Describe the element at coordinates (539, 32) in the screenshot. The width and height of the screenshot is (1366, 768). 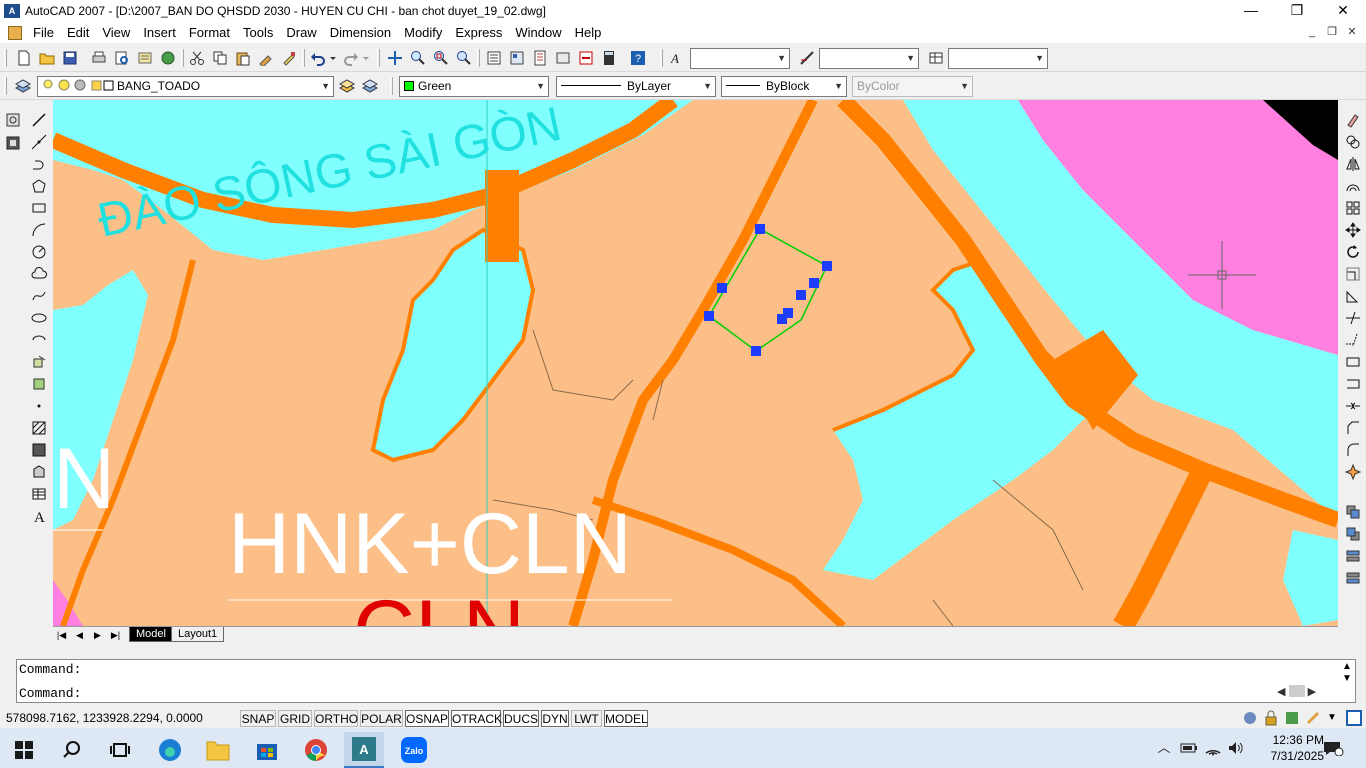
I see `menu-window: Window` at that location.